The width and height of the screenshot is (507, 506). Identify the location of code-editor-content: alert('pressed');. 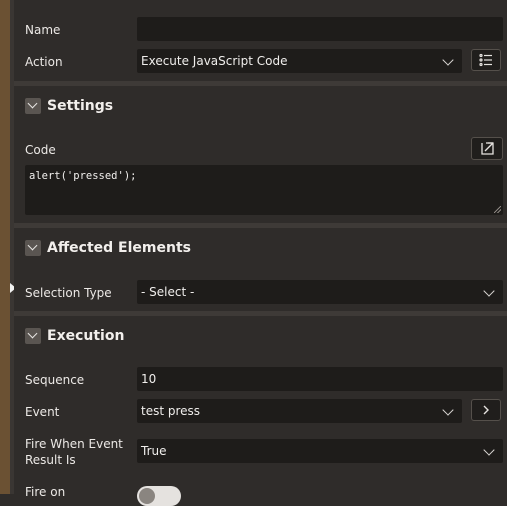
(83, 176).